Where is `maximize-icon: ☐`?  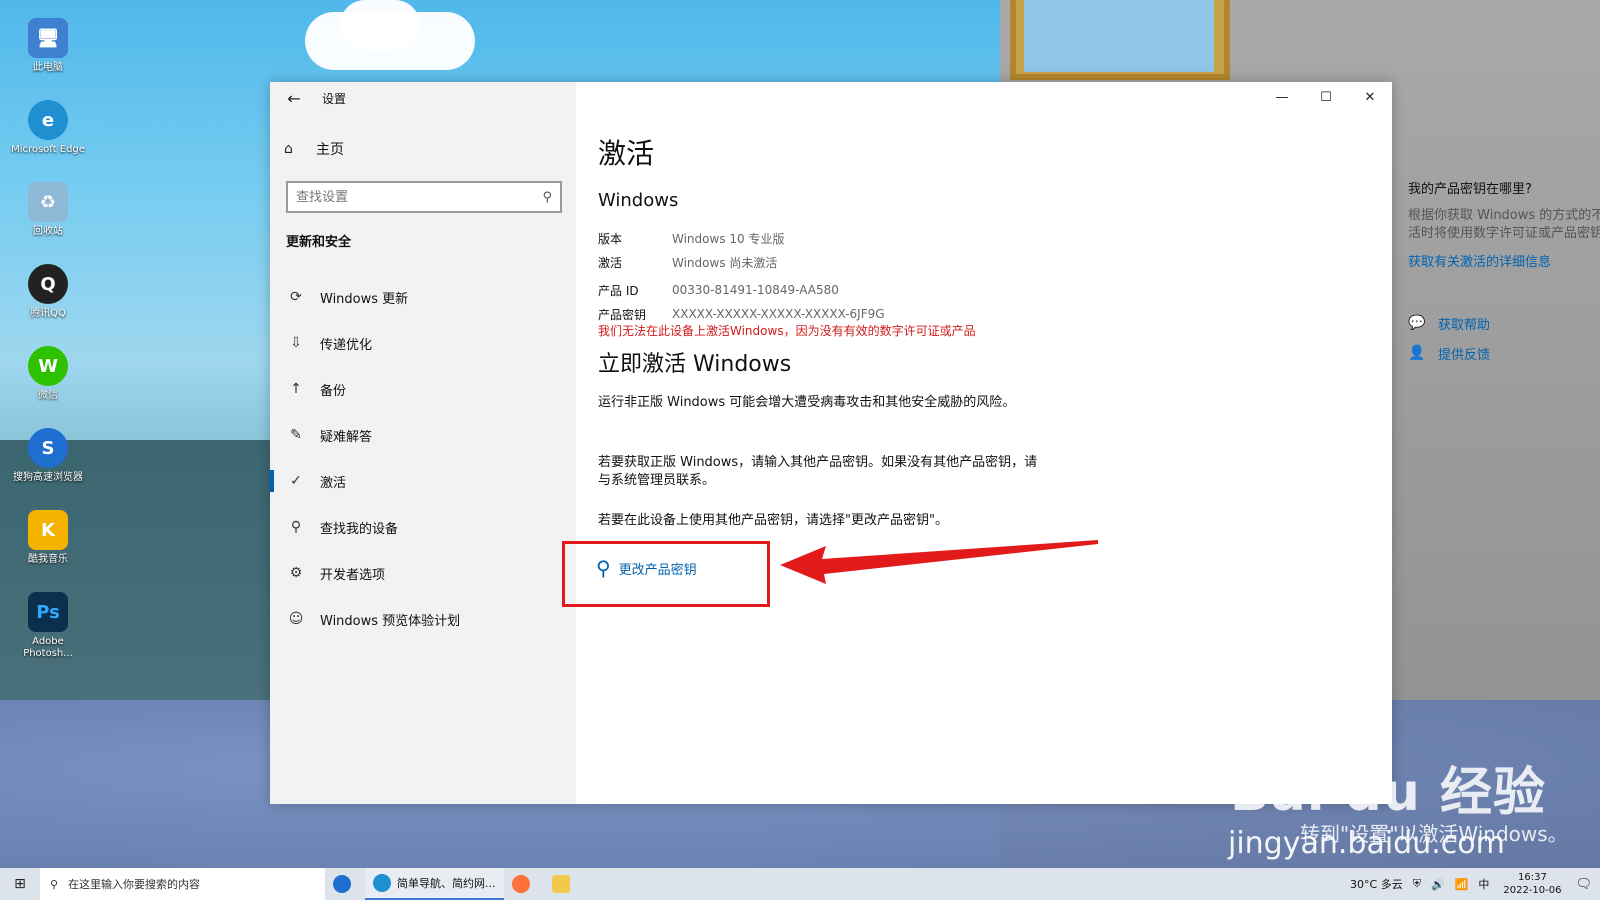 maximize-icon: ☐ is located at coordinates (1326, 97).